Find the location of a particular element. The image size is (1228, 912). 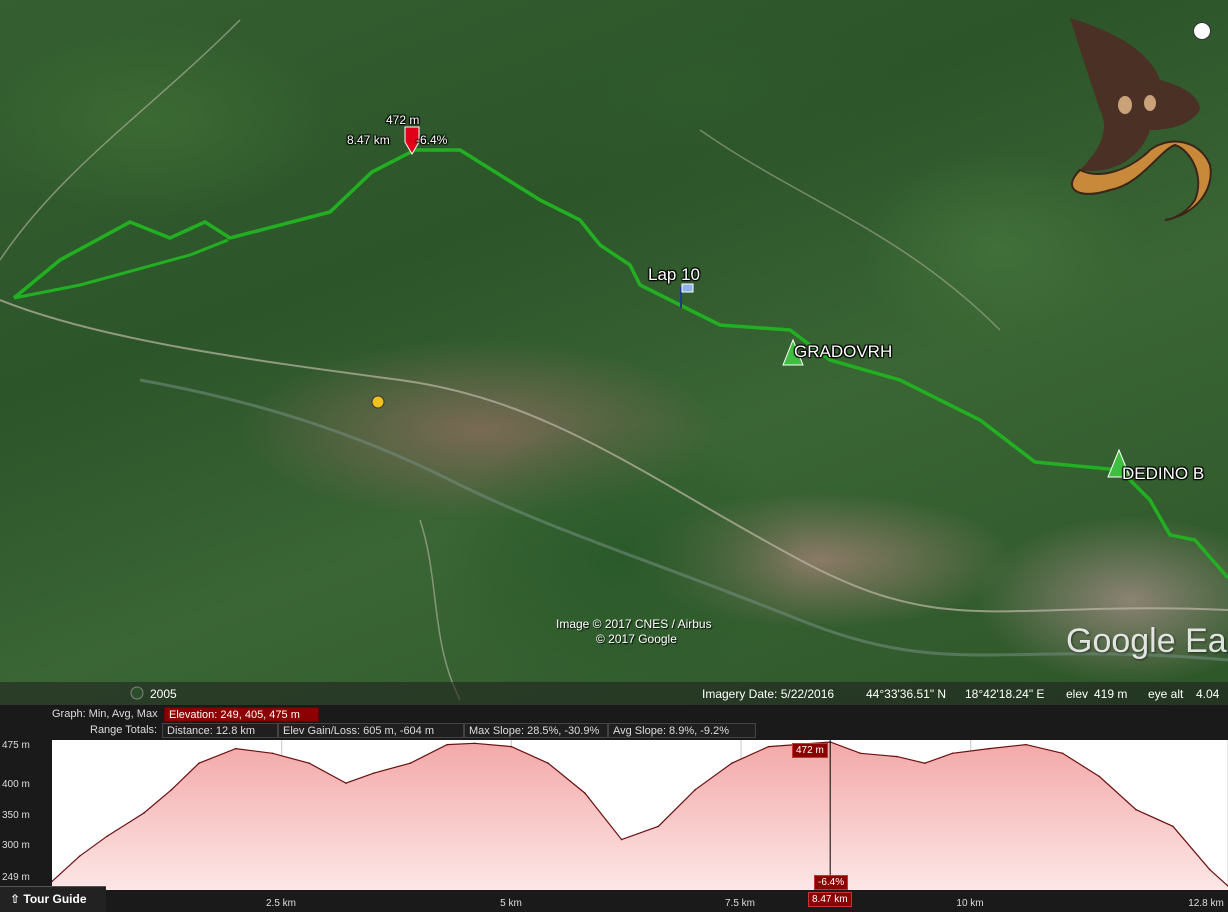

eye-alt-label: eye alt is located at coordinates (1166, 694).